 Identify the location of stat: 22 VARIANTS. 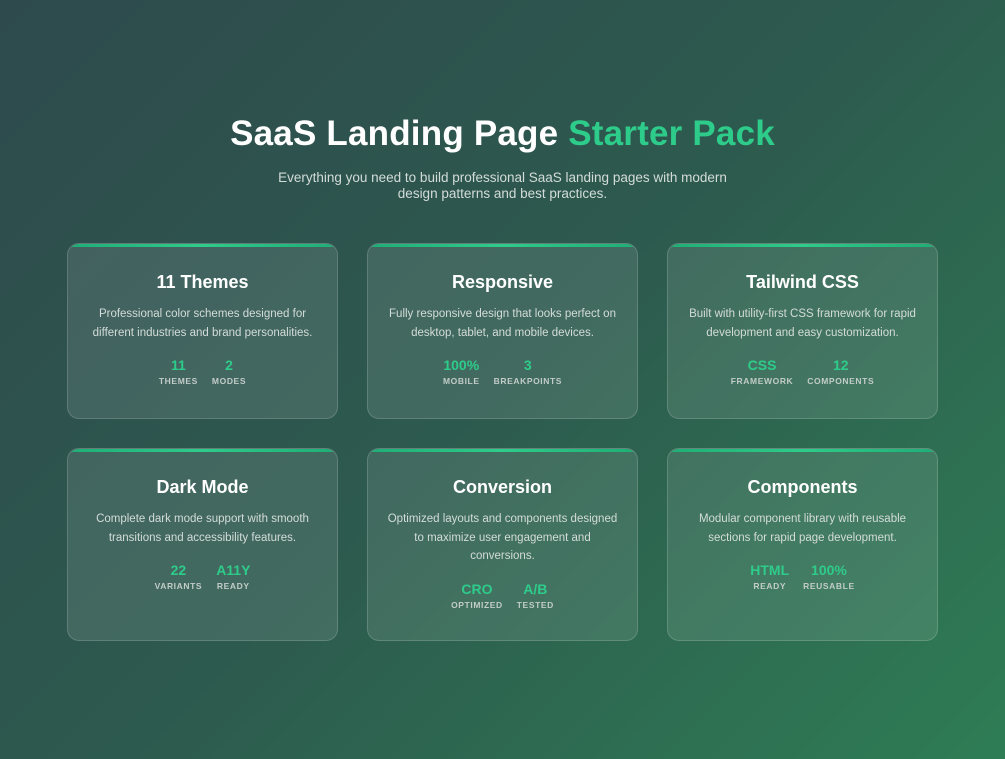
(179, 576).